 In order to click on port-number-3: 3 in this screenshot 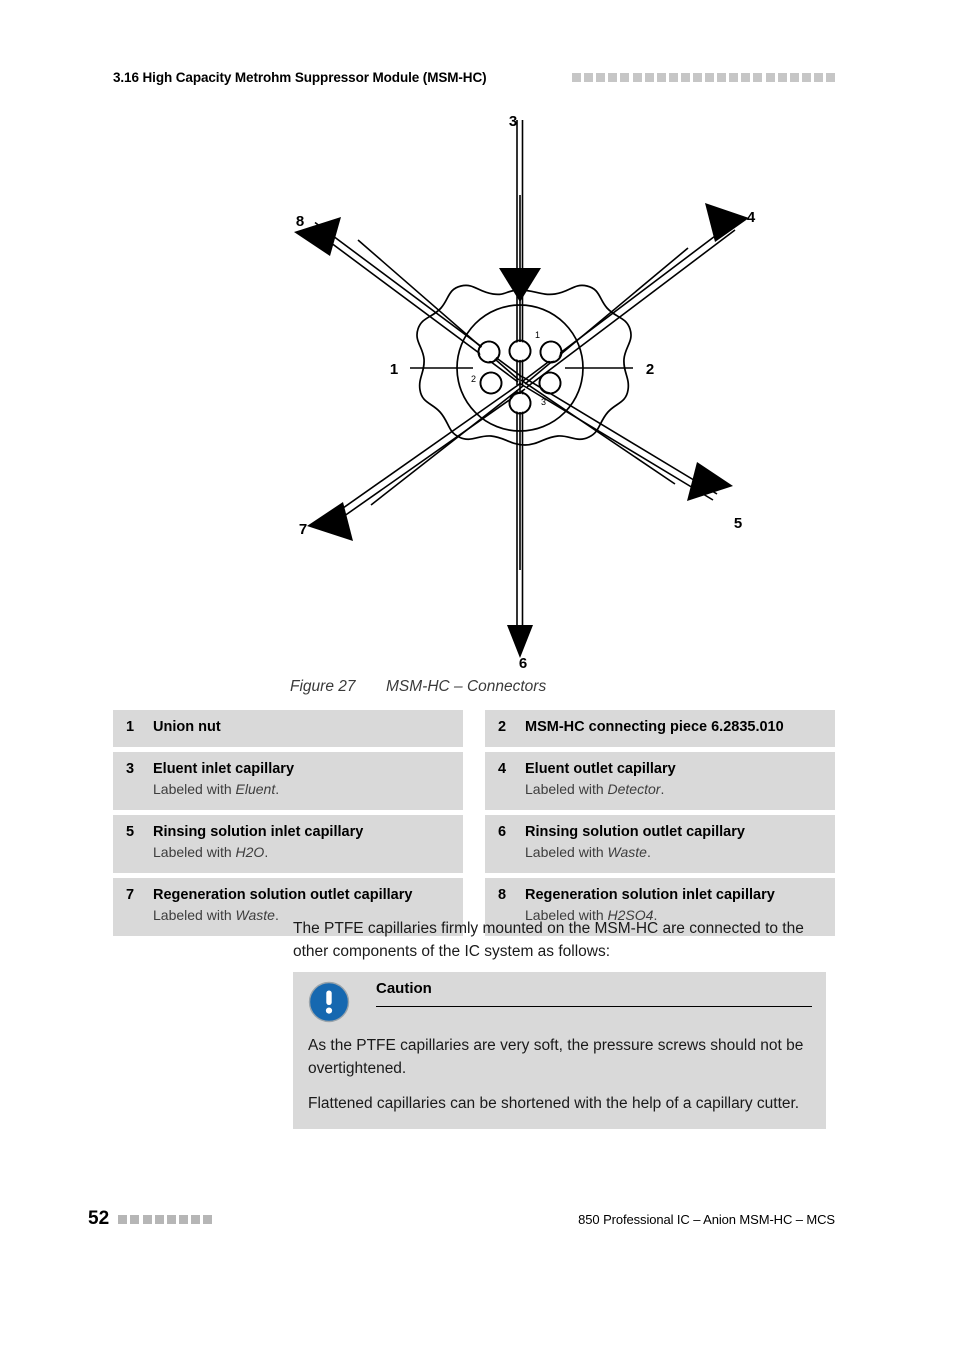, I will do `click(543, 402)`.